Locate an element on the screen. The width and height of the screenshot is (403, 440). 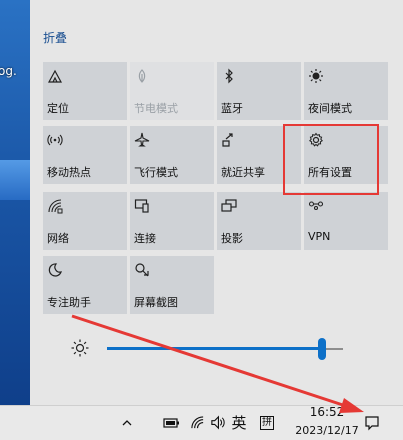
ime-language-indicator: 英 is located at coordinates (239, 422).